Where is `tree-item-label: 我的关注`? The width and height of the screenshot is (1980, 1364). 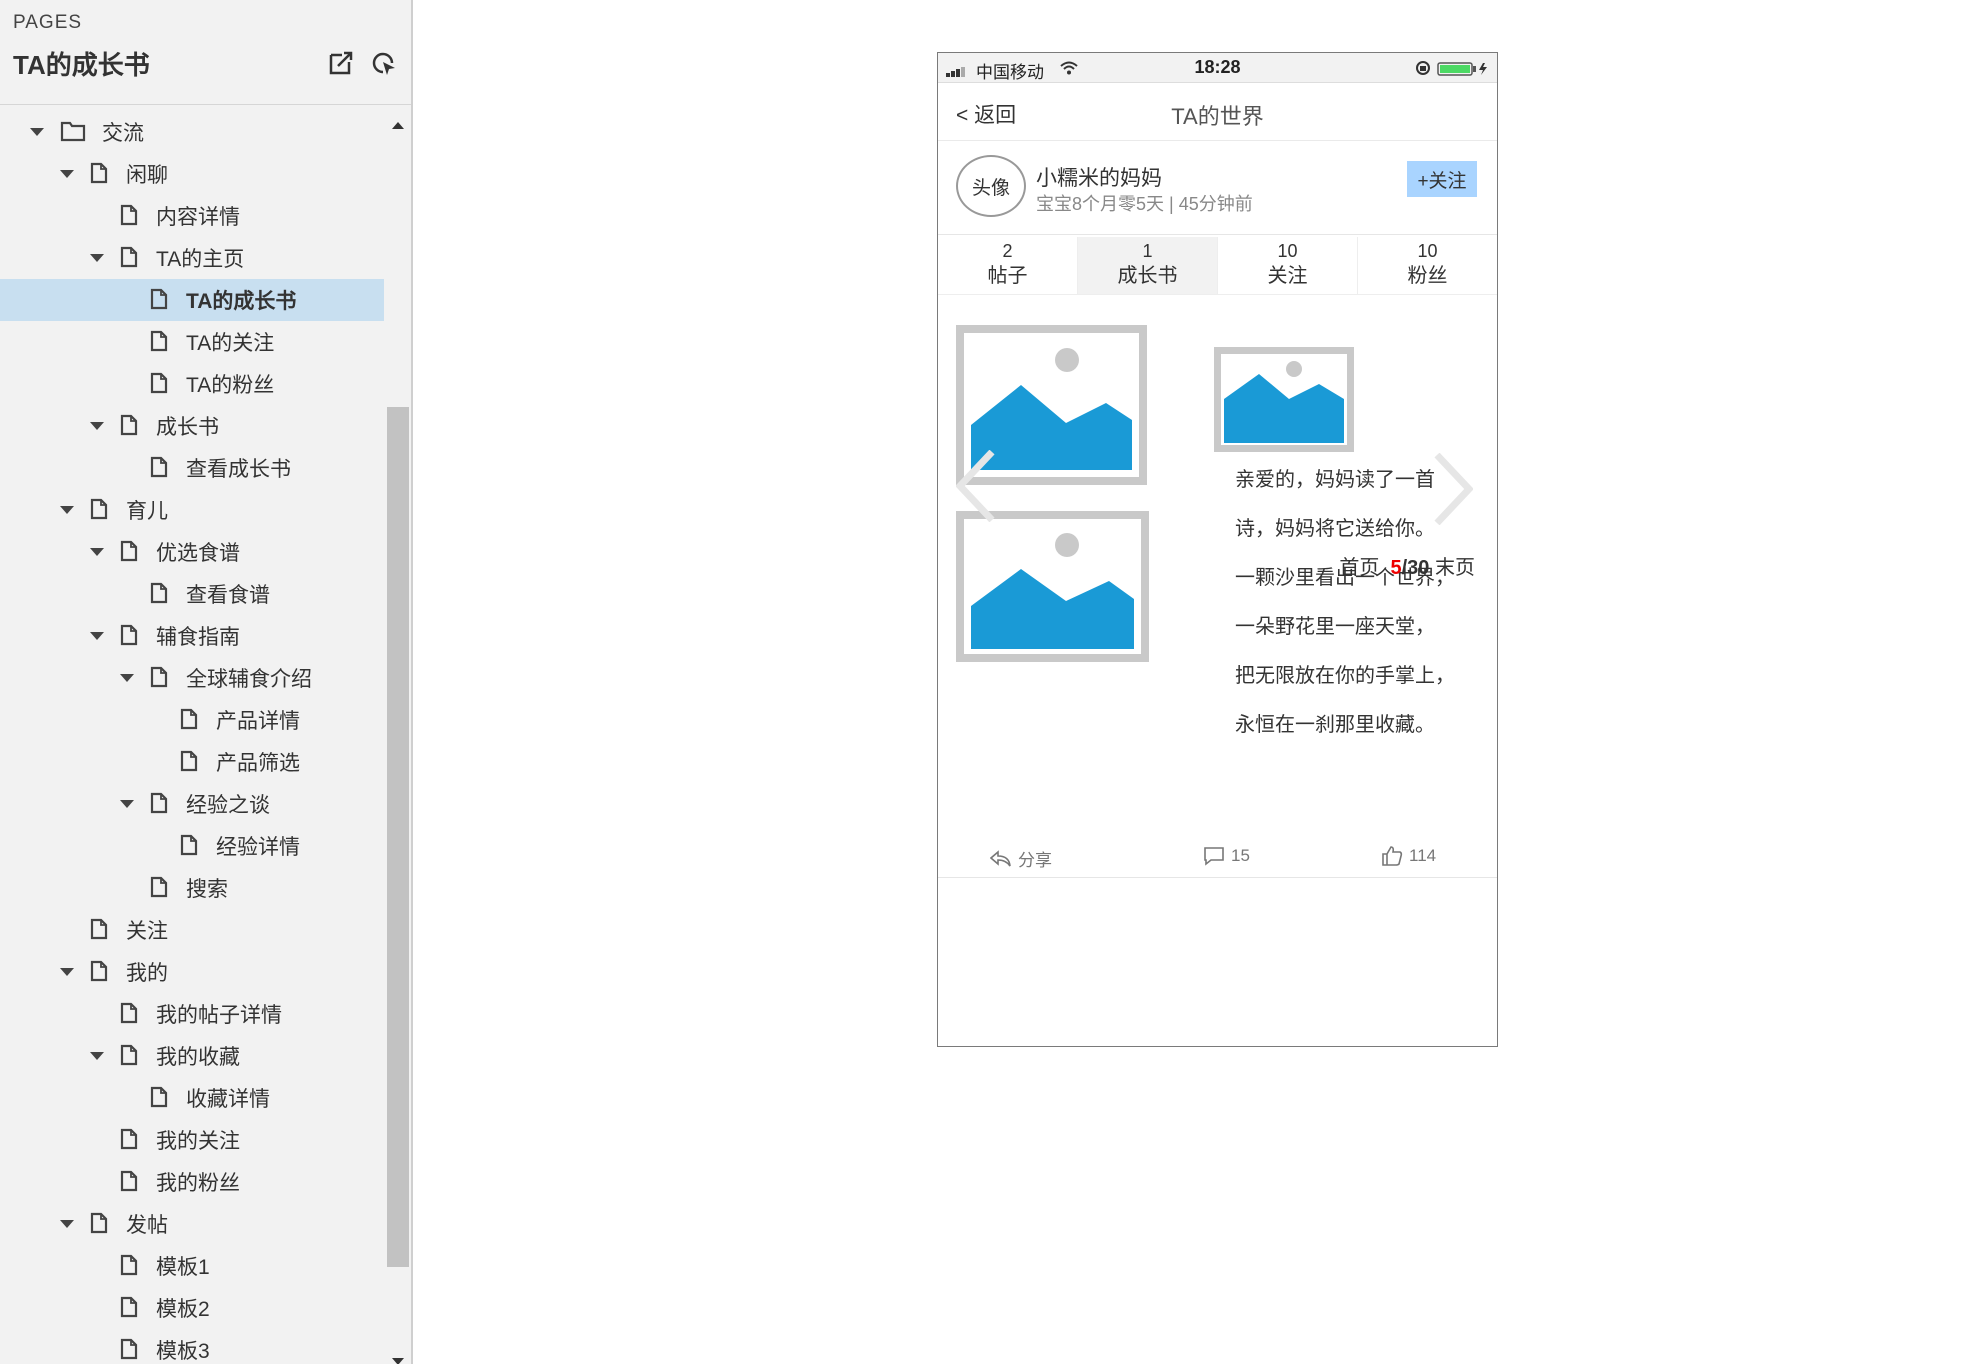
tree-item-label: 我的关注 is located at coordinates (198, 1141).